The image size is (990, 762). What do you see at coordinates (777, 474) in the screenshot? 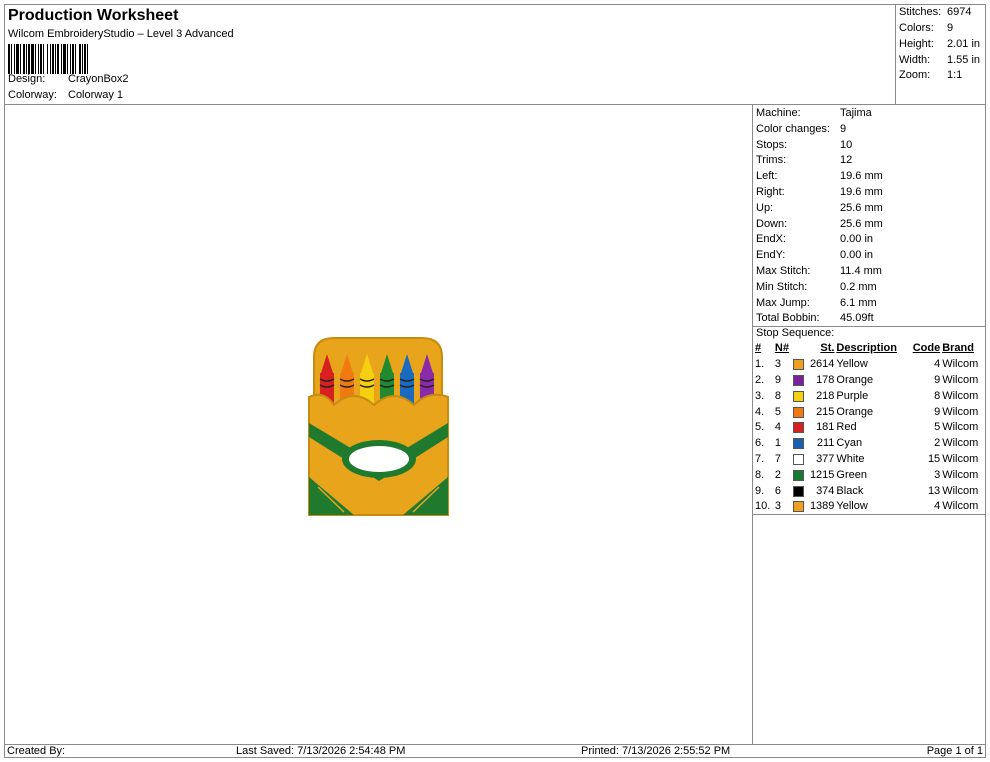
I see `needle-number: 2` at bounding box center [777, 474].